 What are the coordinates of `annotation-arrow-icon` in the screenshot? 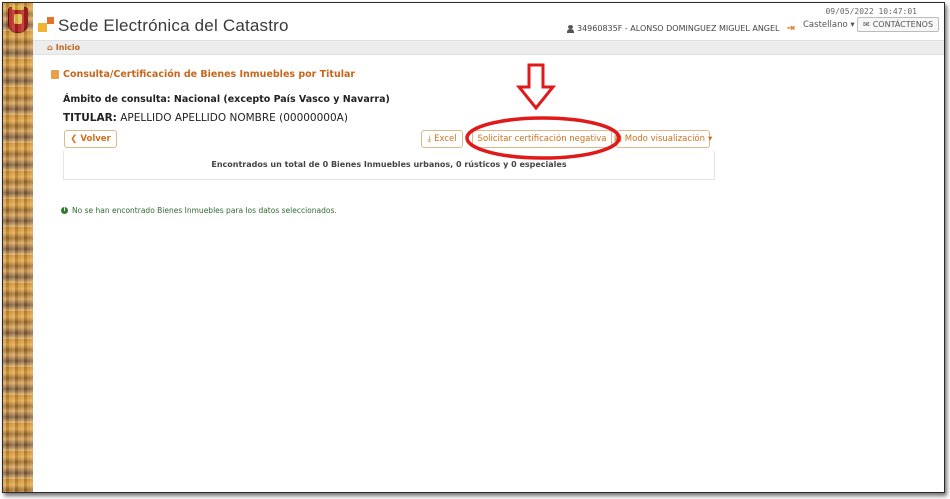 It's located at (536, 87).